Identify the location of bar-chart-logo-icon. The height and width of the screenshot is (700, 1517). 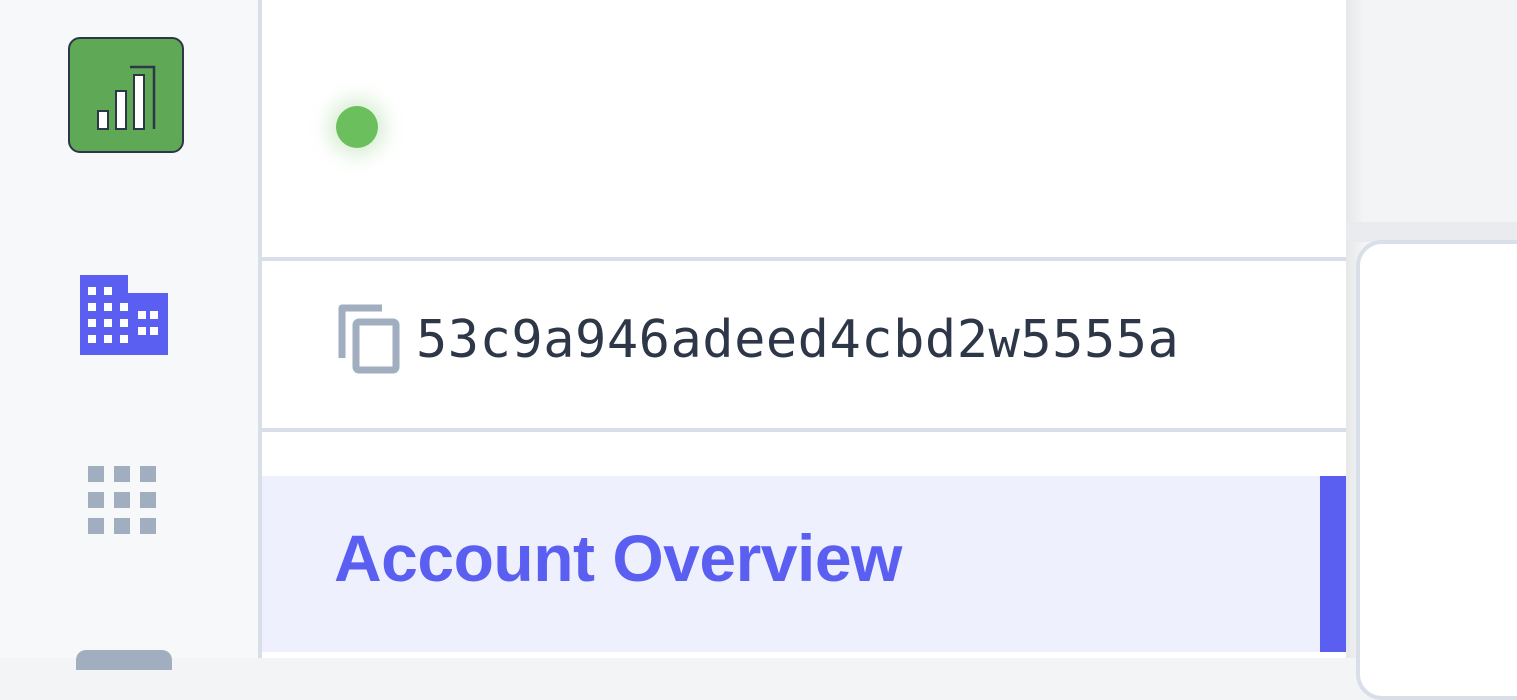
(126, 97).